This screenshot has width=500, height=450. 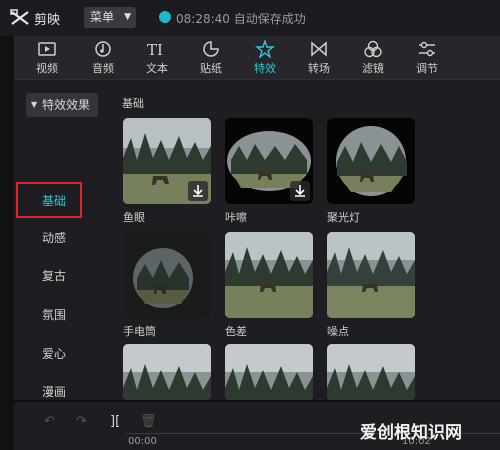 What do you see at coordinates (338, 331) in the screenshot?
I see `effect-label: 噪点` at bounding box center [338, 331].